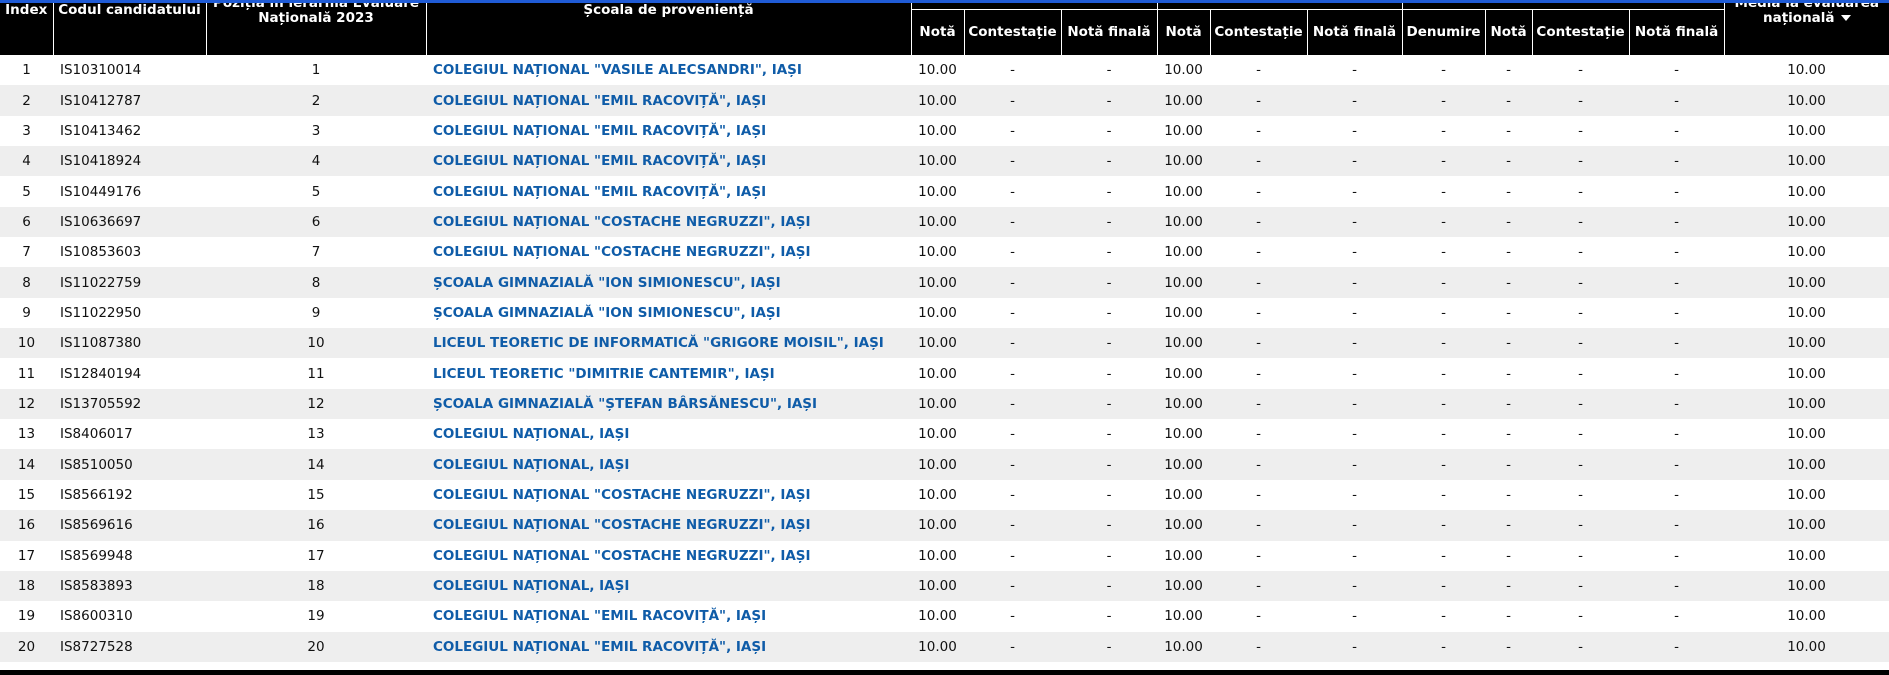  I want to click on header-g3-name: Denumire, so click(1444, 32).